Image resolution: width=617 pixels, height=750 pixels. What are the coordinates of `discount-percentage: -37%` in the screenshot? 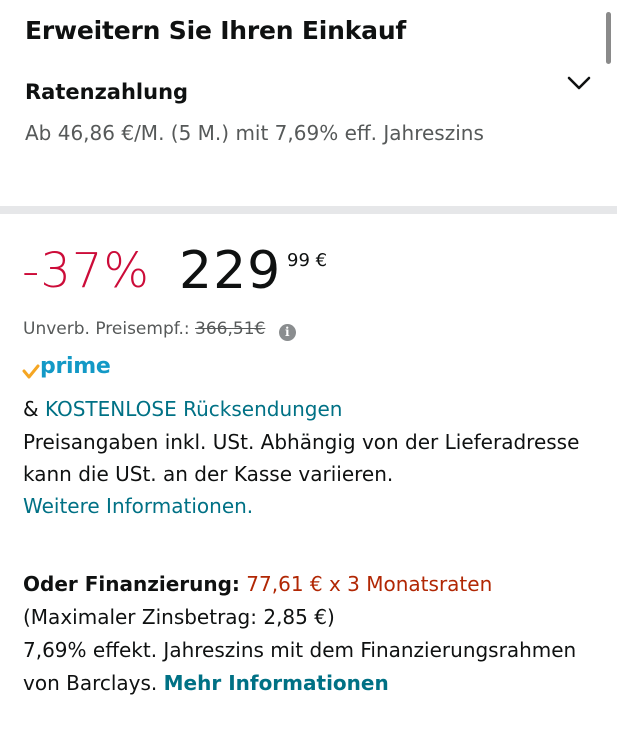 It's located at (86, 271).